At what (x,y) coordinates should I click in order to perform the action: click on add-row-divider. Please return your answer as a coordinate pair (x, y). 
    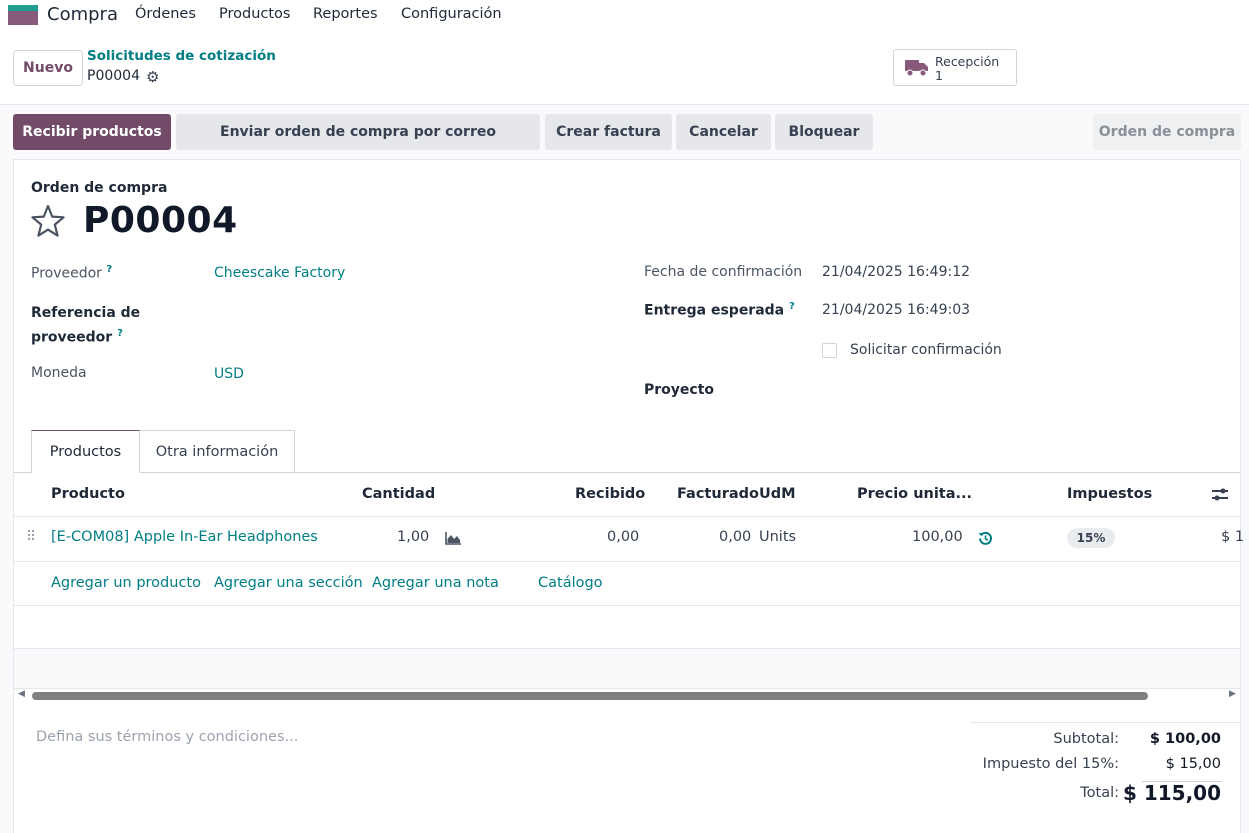
    Looking at the image, I should click on (627, 605).